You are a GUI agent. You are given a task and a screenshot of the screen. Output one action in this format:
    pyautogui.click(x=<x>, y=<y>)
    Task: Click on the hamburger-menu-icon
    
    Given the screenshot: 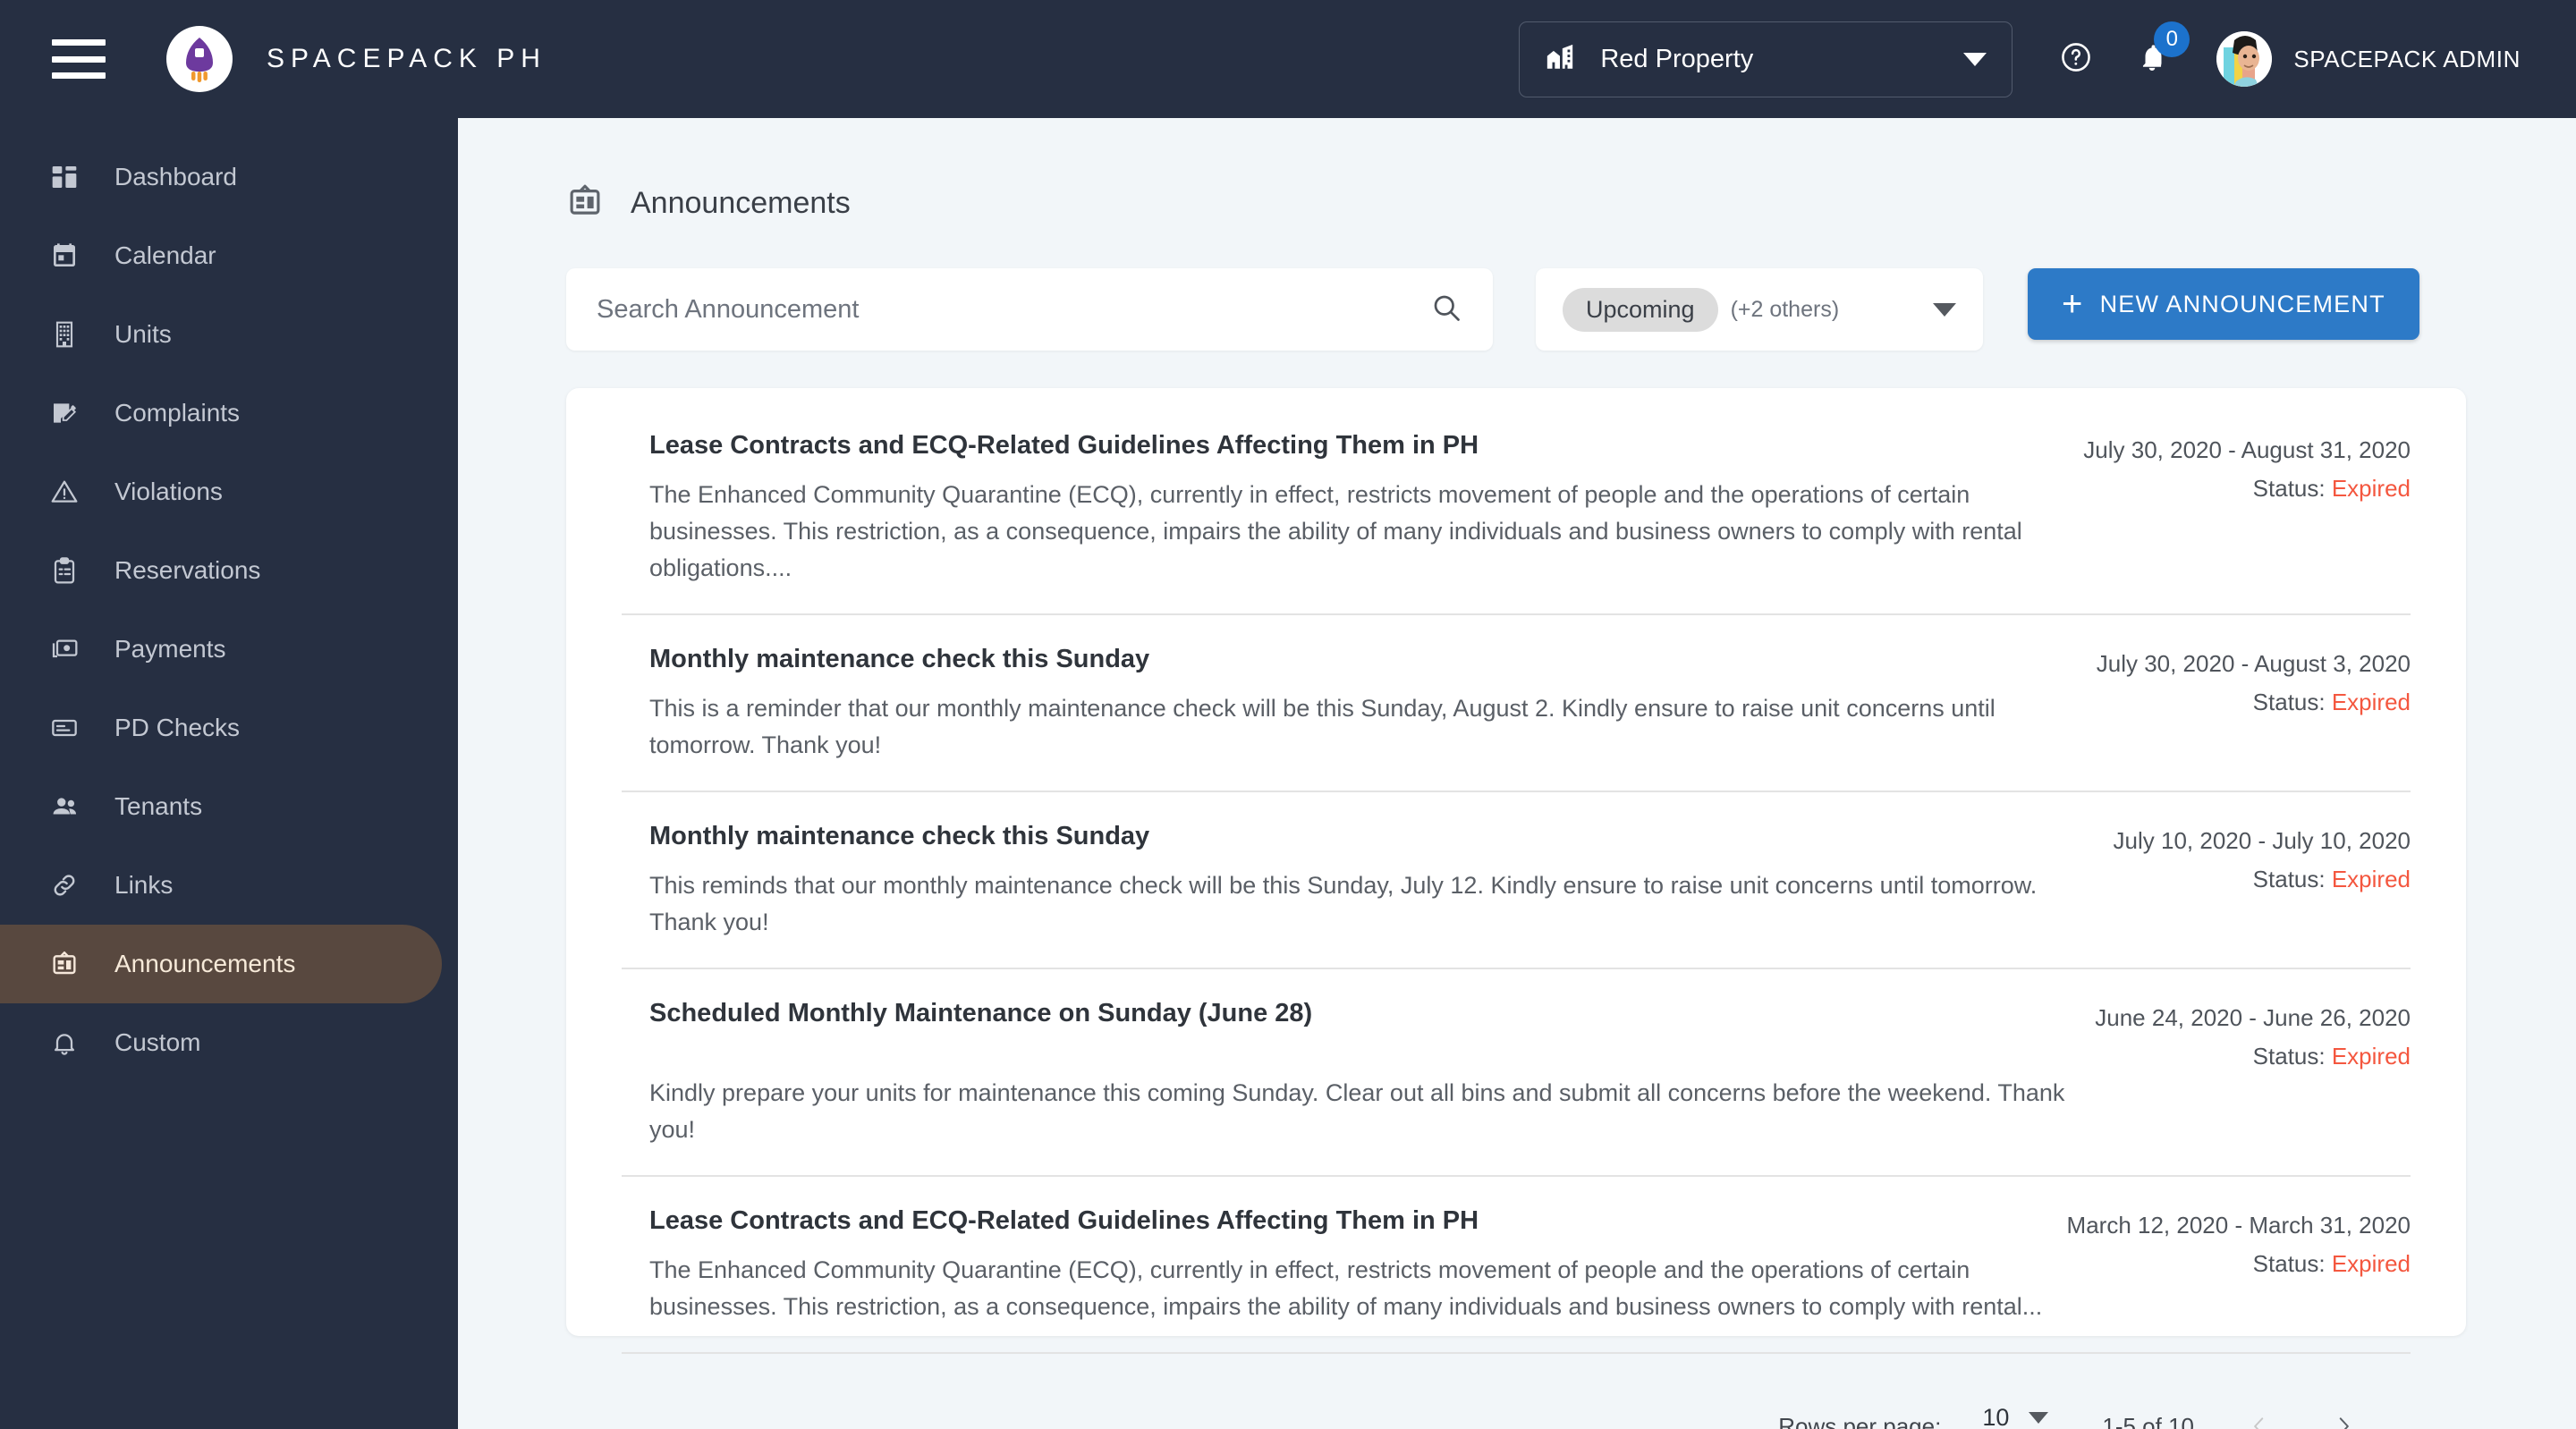 What is the action you would take?
    pyautogui.click(x=79, y=59)
    